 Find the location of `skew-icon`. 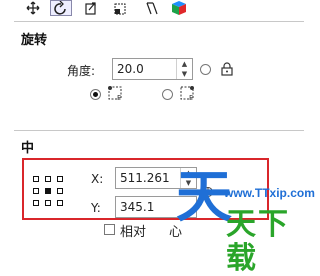

skew-icon is located at coordinates (152, 8).